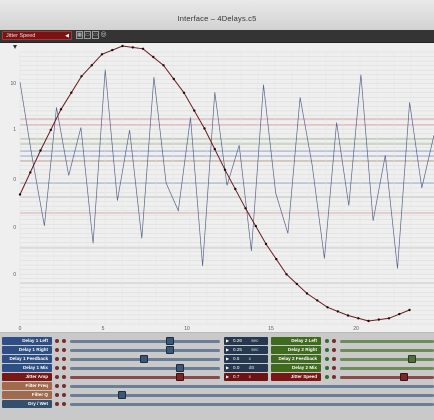  I want to click on parameter-select: Jitter Speed ◀, so click(37, 35).